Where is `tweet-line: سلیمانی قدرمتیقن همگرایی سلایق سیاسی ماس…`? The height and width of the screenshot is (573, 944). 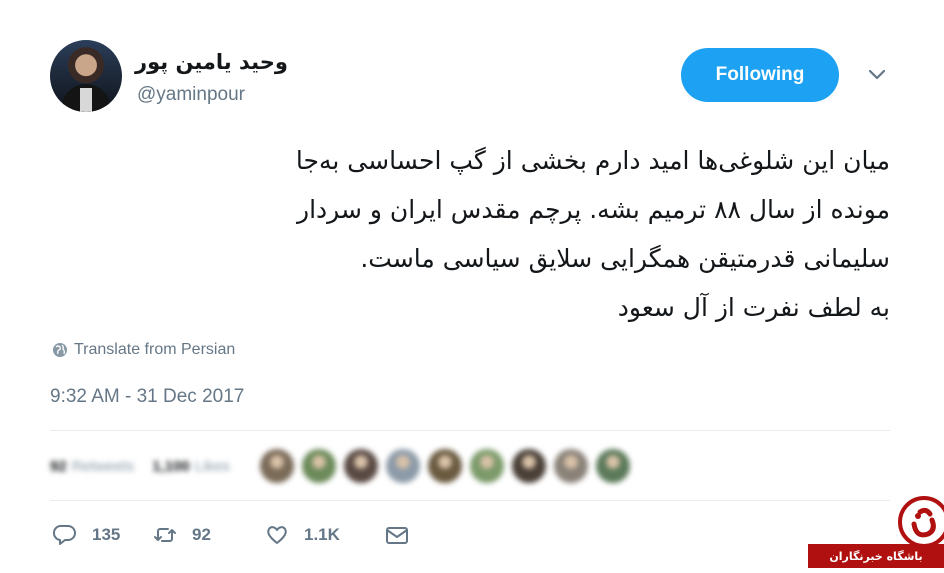
tweet-line: سلیمانی قدرمتیقن همگرایی سلایق سیاسی ماس… is located at coordinates (625, 258).